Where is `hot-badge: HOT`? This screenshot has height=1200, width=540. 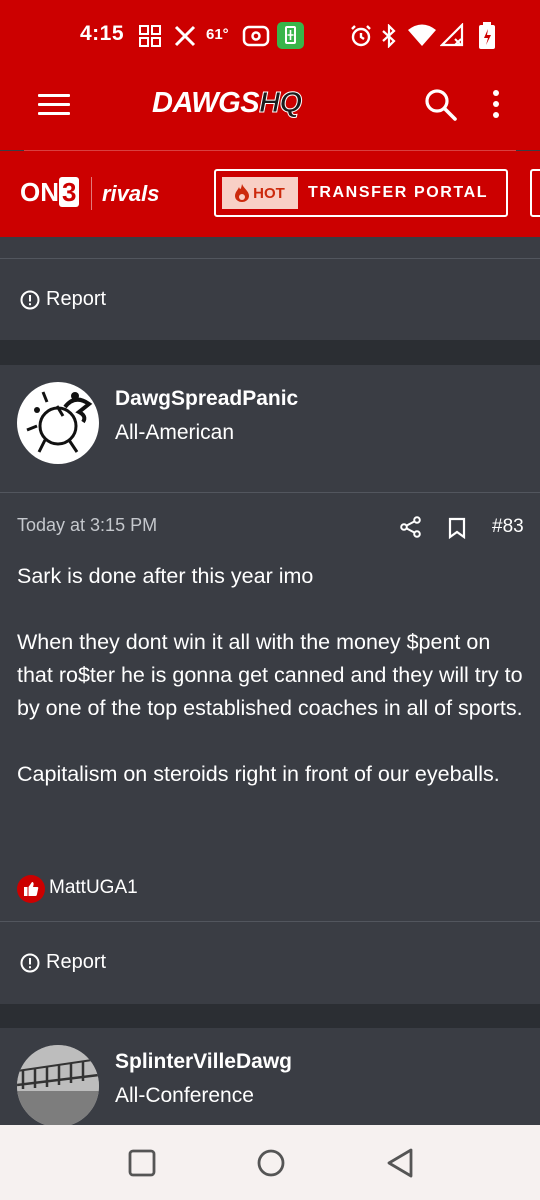 hot-badge: HOT is located at coordinates (260, 193).